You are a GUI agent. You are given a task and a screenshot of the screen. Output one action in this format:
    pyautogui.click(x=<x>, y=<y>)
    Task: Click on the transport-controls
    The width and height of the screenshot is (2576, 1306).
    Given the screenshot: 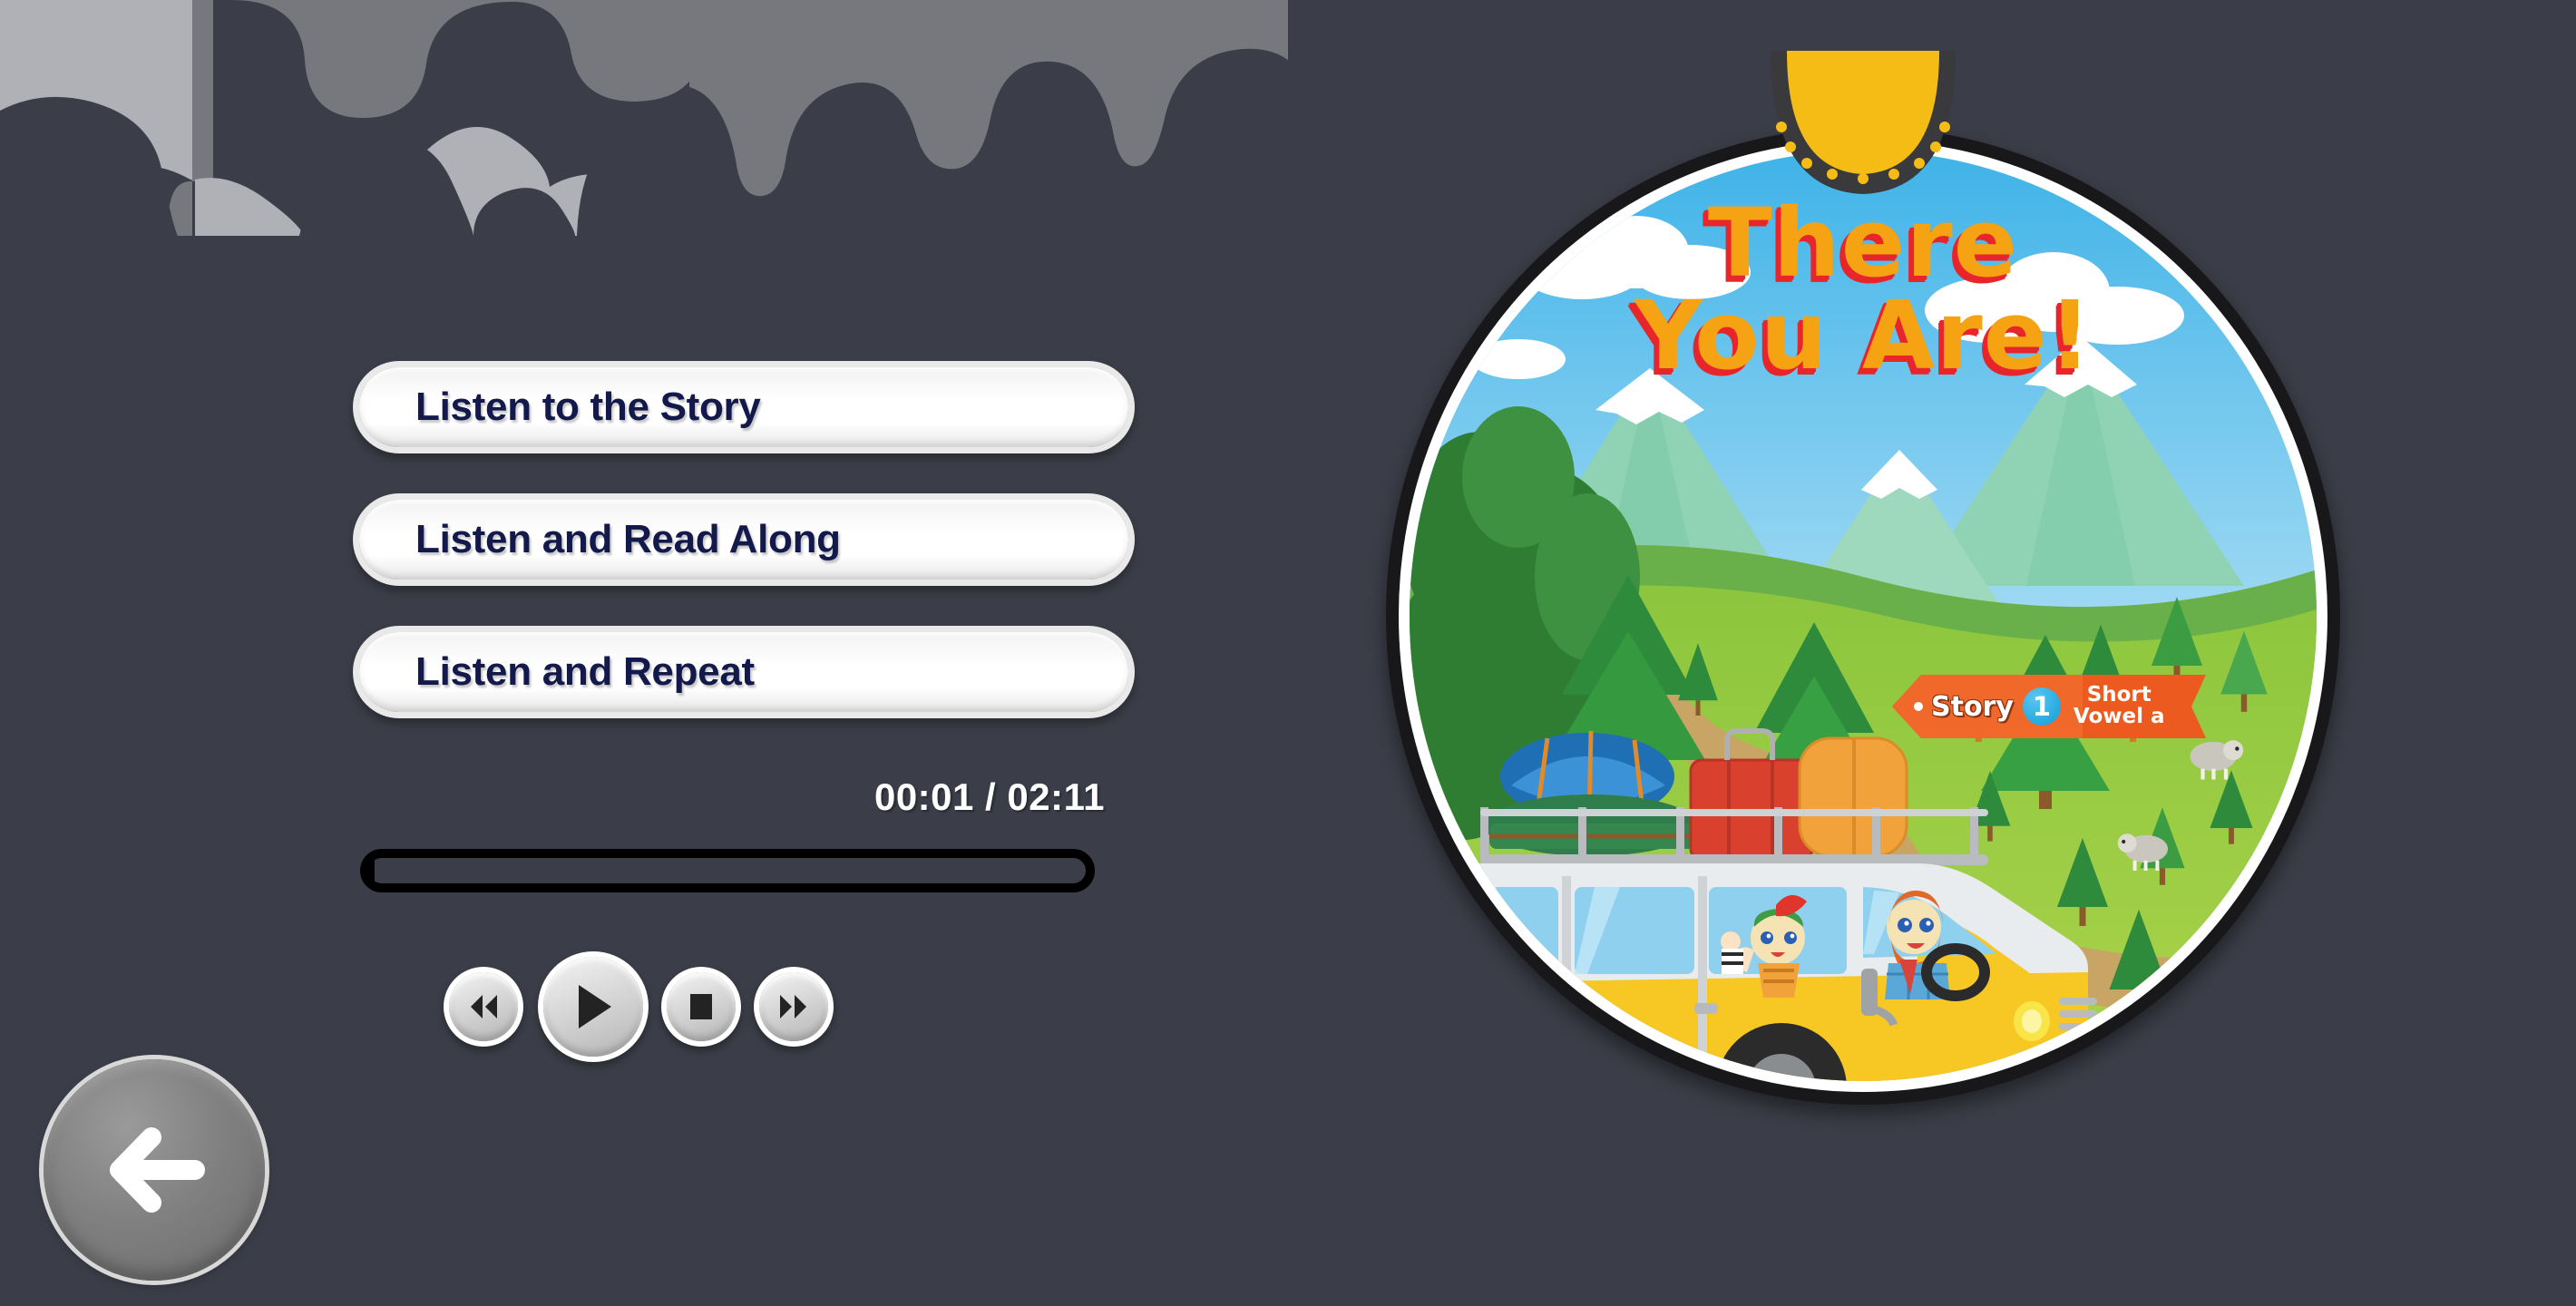 What is the action you would take?
    pyautogui.click(x=638, y=1007)
    